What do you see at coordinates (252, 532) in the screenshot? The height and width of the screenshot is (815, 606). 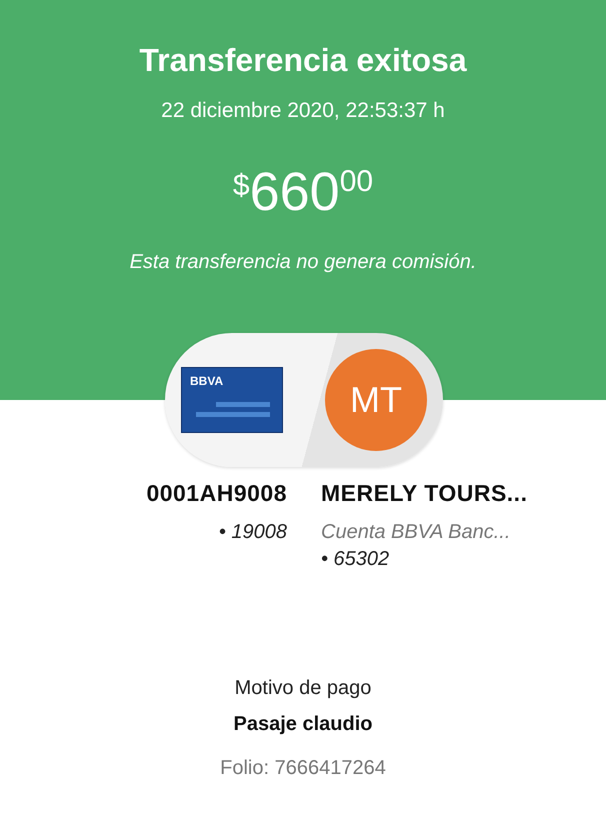 I see `origin-detail: • 19008` at bounding box center [252, 532].